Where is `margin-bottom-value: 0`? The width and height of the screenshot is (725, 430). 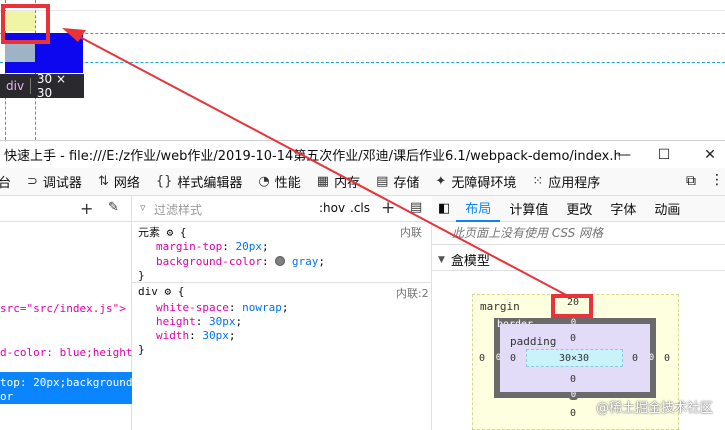 margin-bottom-value: 0 is located at coordinates (573, 413).